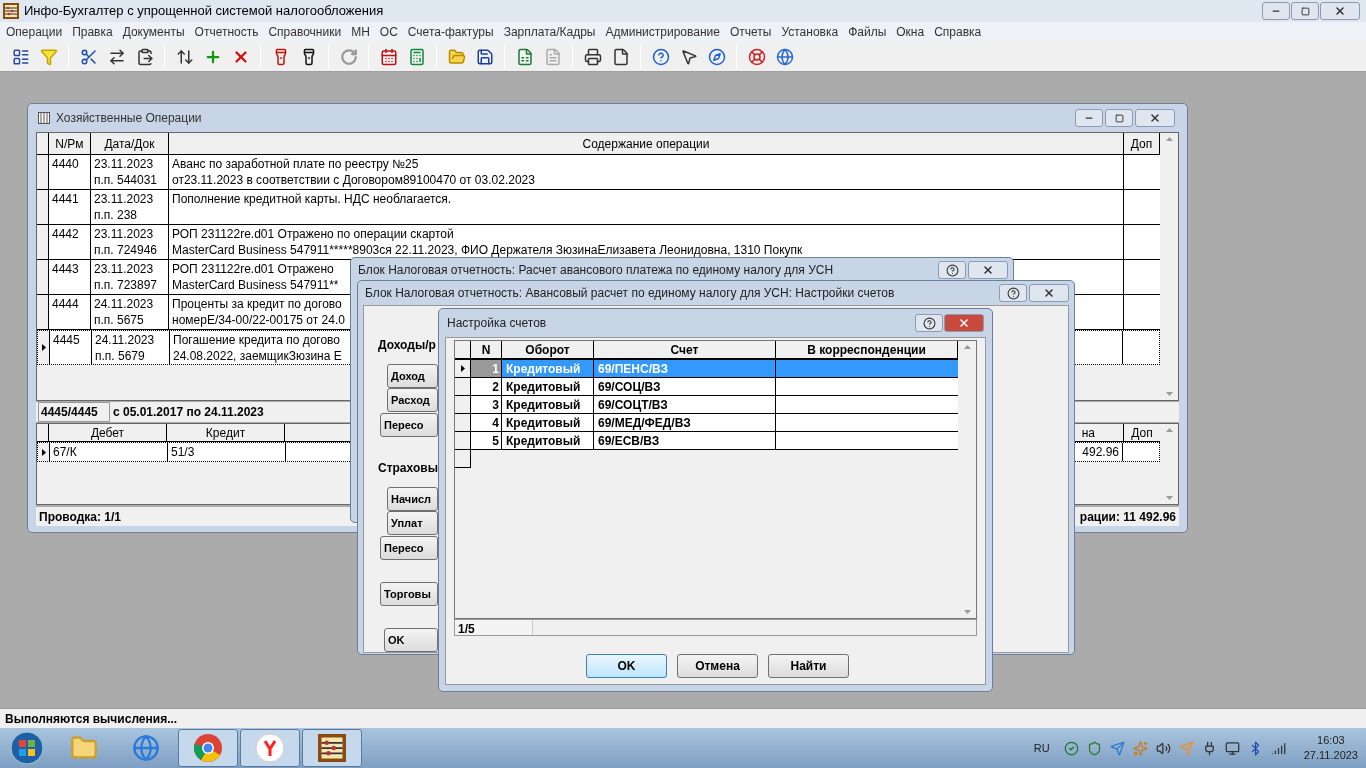 The height and width of the screenshot is (768, 1366). Describe the element at coordinates (662, 32) in the screenshot. I see `menu-item: Администрирование` at that location.